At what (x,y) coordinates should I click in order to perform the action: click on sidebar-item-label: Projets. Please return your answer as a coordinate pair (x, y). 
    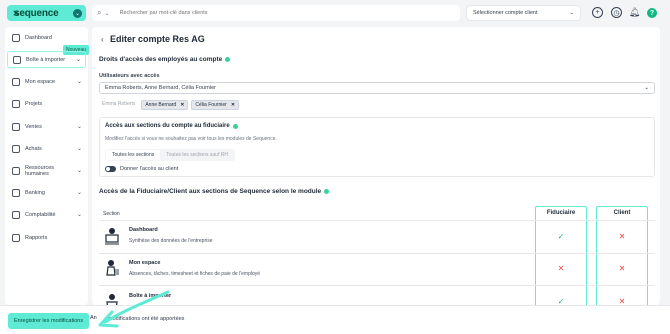
    Looking at the image, I should click on (34, 103).